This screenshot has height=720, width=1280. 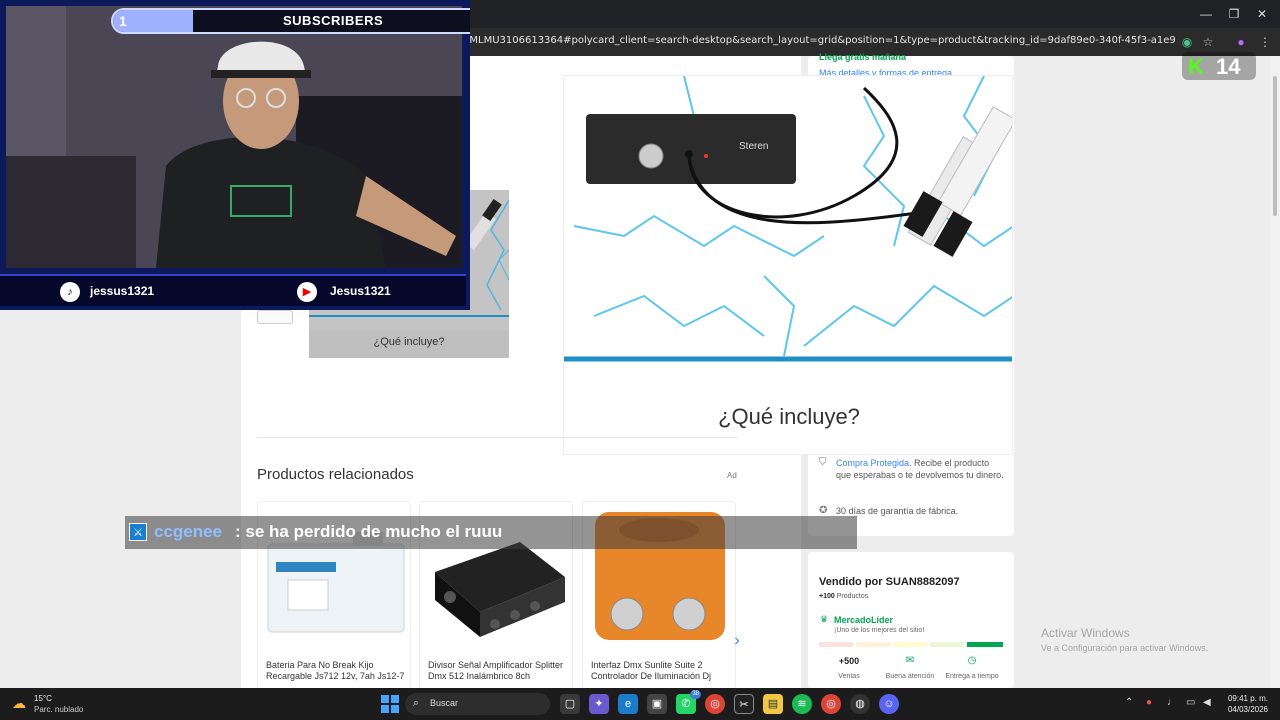 What do you see at coordinates (628, 704) in the screenshot?
I see `edge-icon: e` at bounding box center [628, 704].